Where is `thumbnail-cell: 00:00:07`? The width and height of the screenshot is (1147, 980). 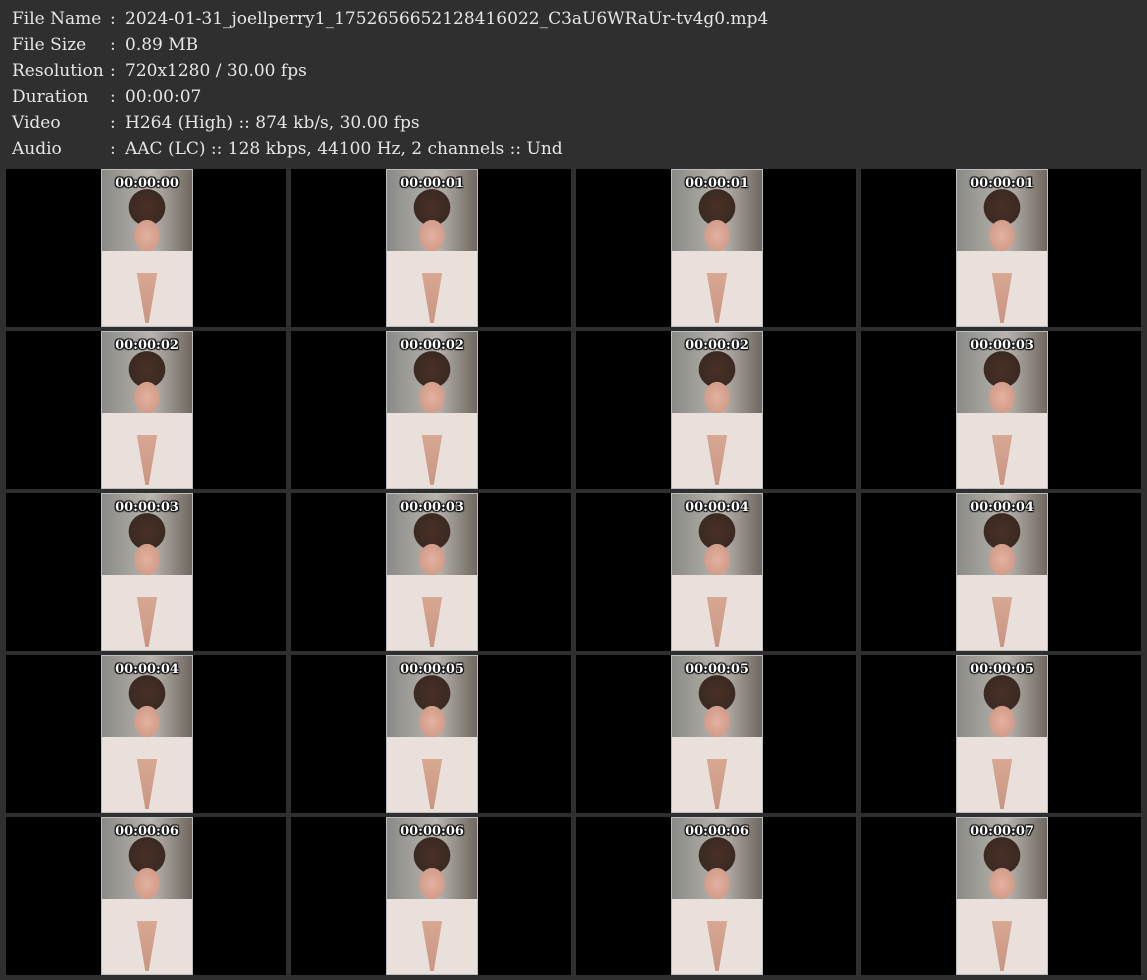 thumbnail-cell: 00:00:07 is located at coordinates (1001, 896).